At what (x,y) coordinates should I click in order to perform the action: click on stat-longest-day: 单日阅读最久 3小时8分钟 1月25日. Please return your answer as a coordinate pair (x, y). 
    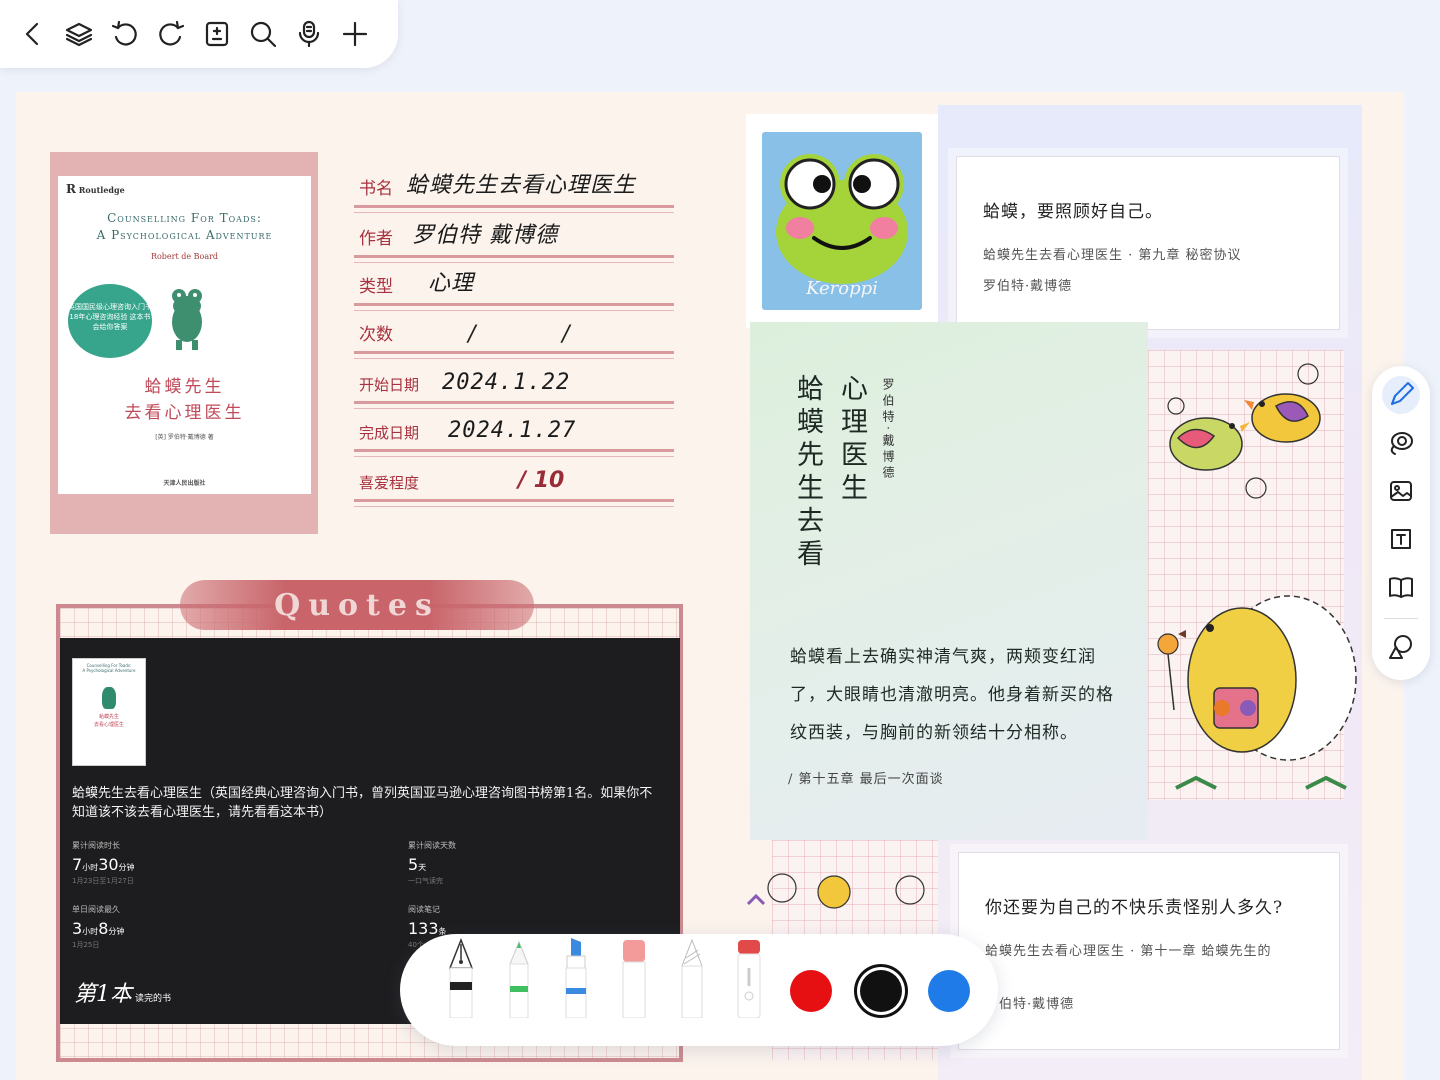
    Looking at the image, I should click on (98, 927).